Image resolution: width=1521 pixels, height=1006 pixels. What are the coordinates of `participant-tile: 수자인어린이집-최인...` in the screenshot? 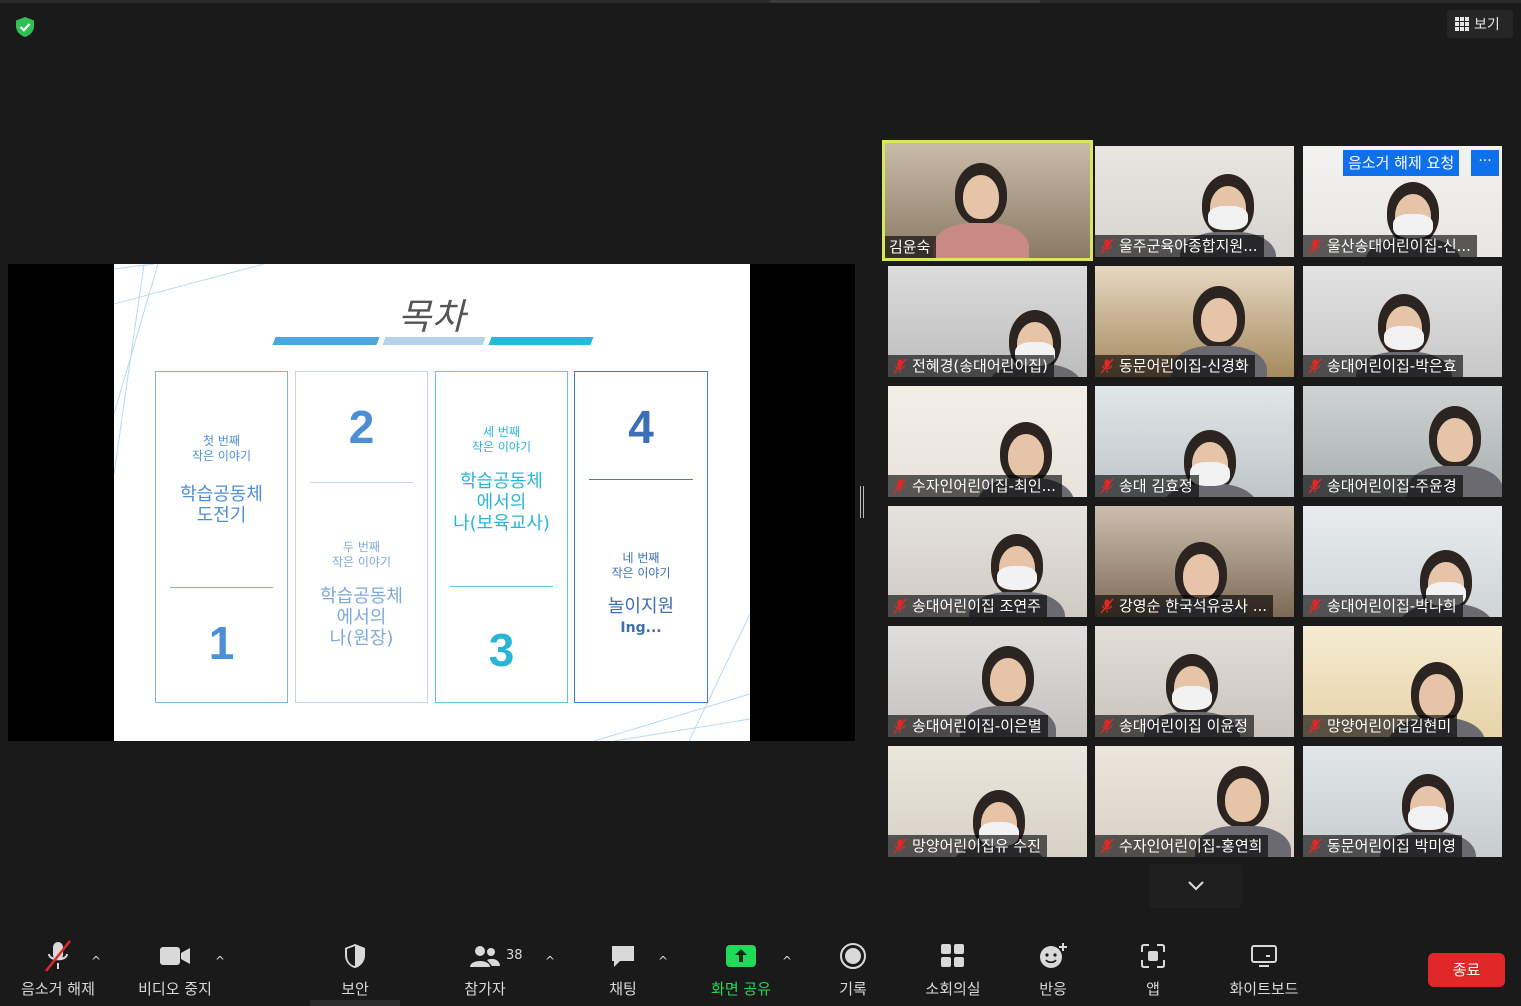 It's located at (987, 441).